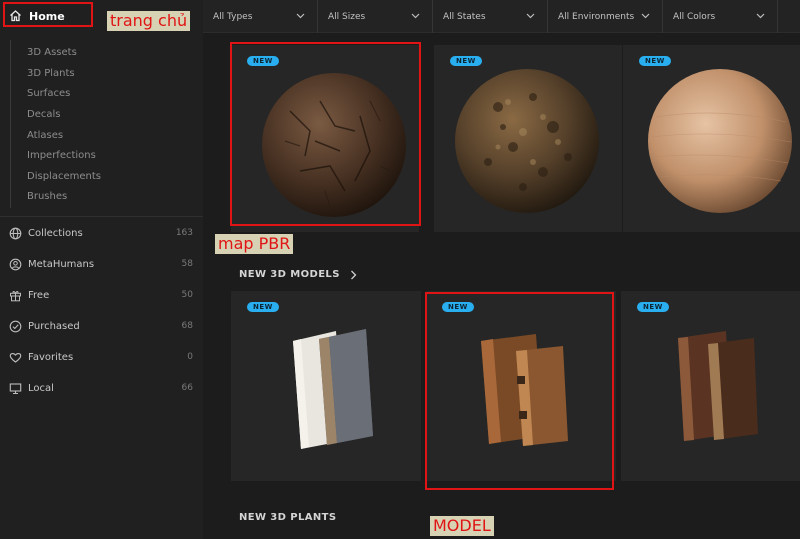 The image size is (800, 539). What do you see at coordinates (61, 155) in the screenshot?
I see `sidebar-sub-item-imperfections: Imperfections` at bounding box center [61, 155].